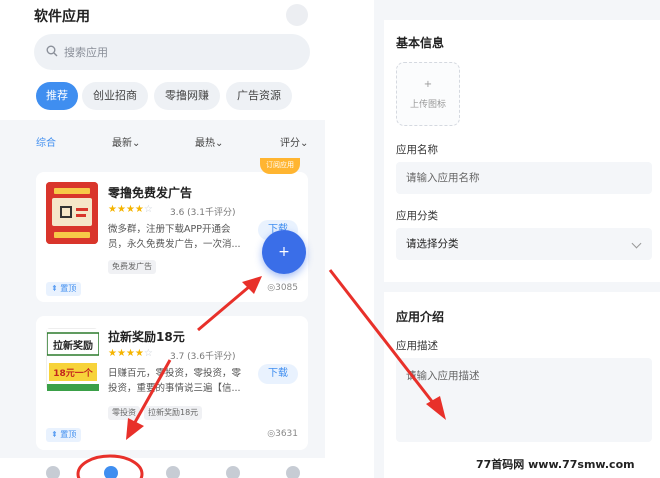 The image size is (660, 478). What do you see at coordinates (428, 94) in the screenshot?
I see `upload-icon-button: + 上传图标` at bounding box center [428, 94].